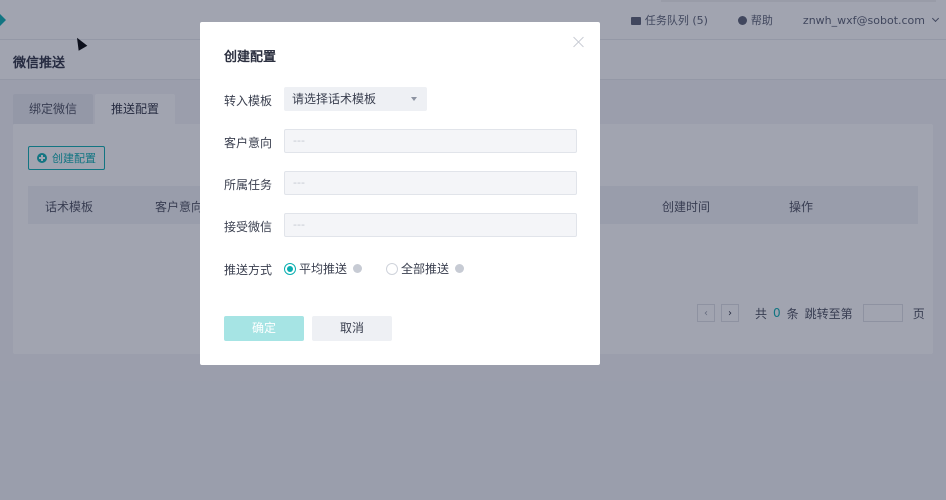  What do you see at coordinates (264, 328) in the screenshot?
I see `confirm-button: 确定` at bounding box center [264, 328].